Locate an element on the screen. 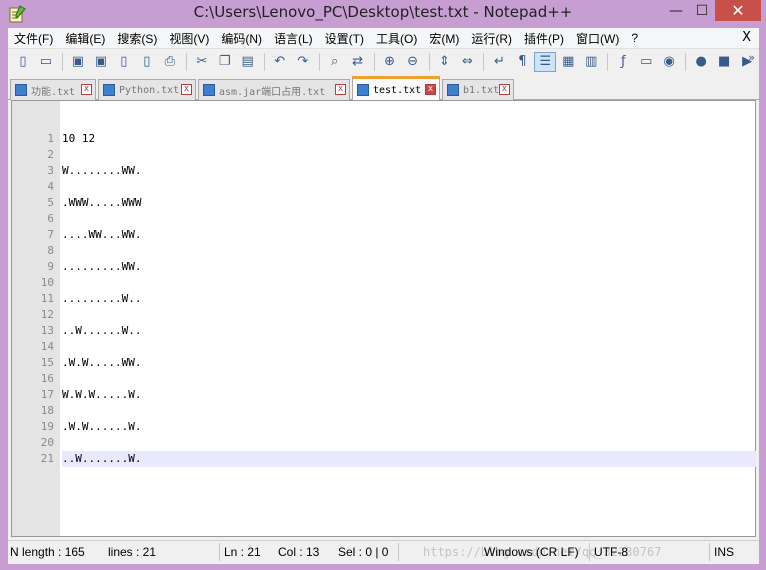  maximize-button: ☐ is located at coordinates (702, 10).